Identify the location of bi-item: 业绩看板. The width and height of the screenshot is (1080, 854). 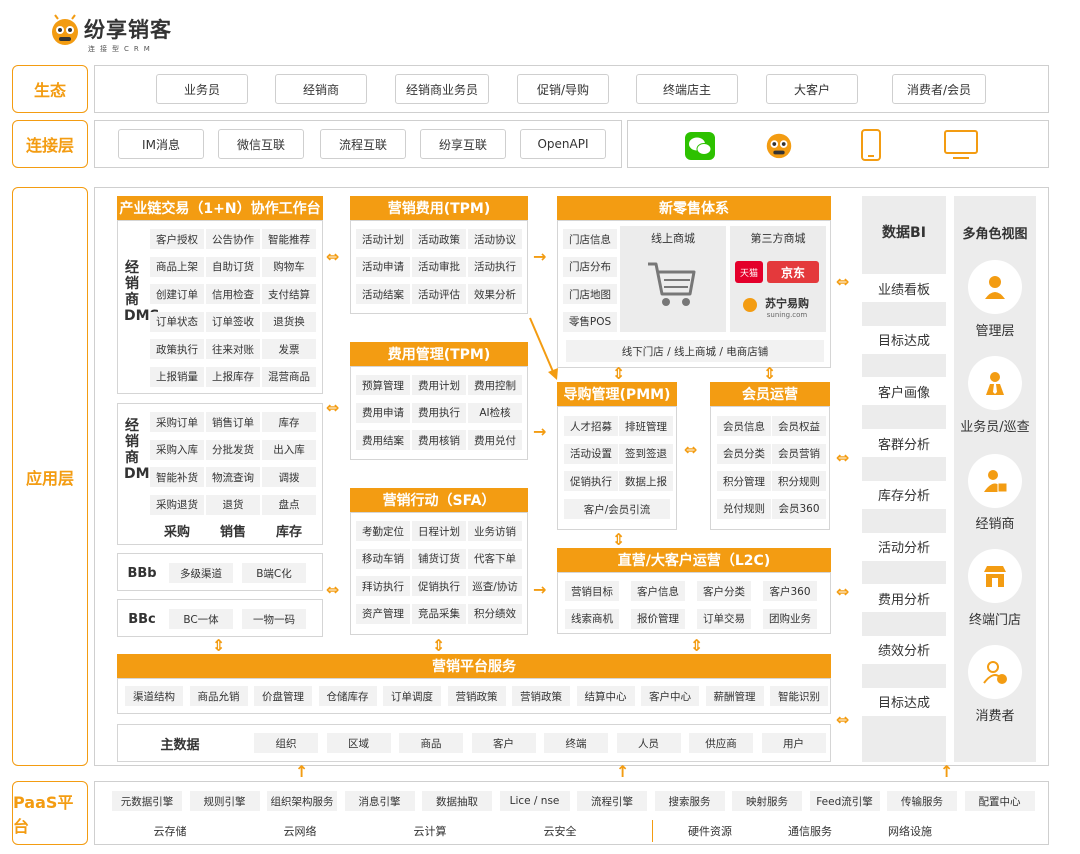
(904, 288).